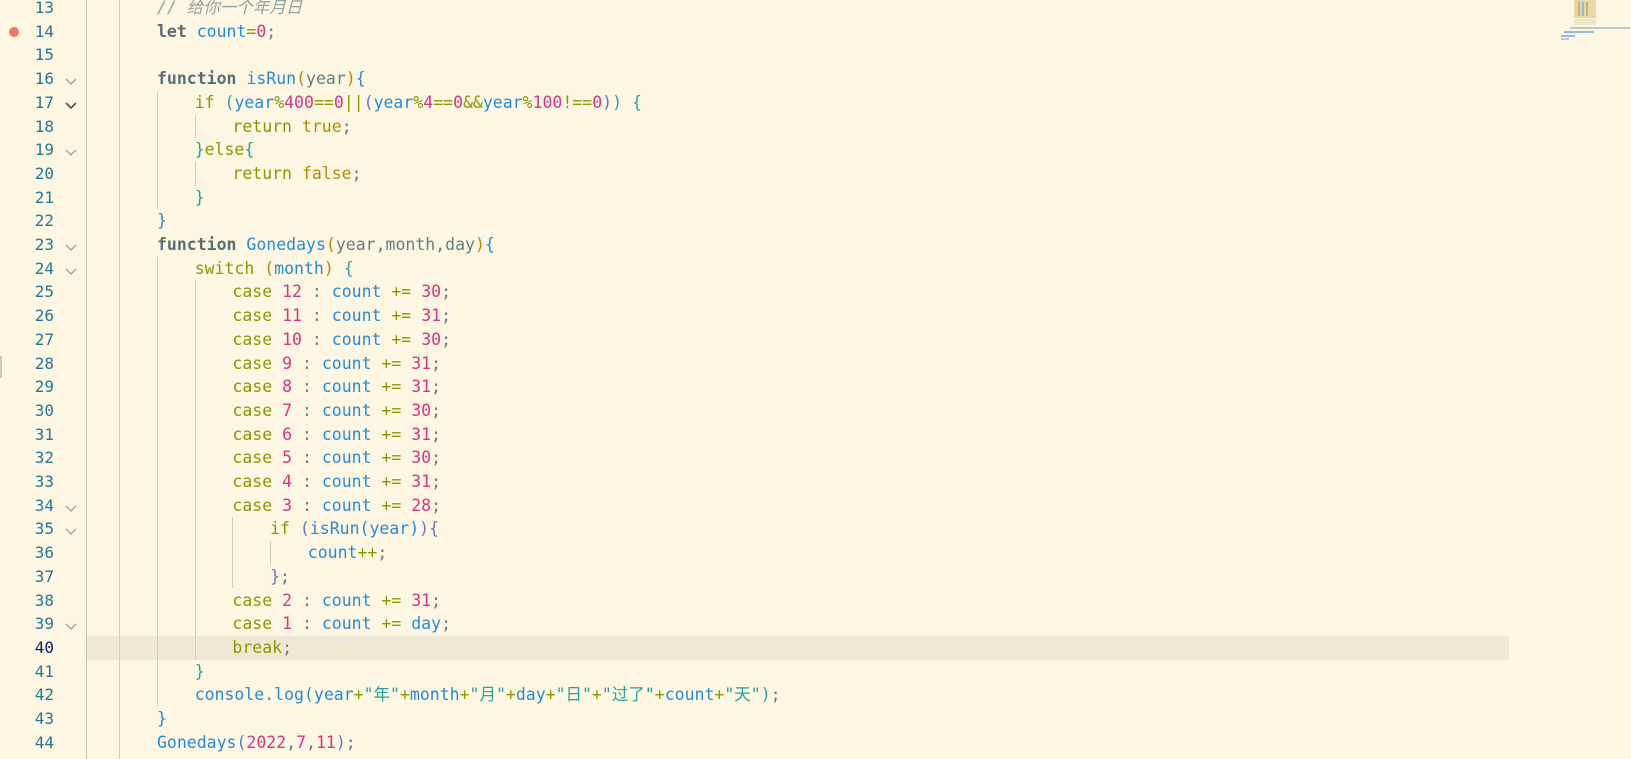 This screenshot has height=759, width=1631. What do you see at coordinates (354, 529) in the screenshot?
I see `code-line: if (isRun(year)){` at bounding box center [354, 529].